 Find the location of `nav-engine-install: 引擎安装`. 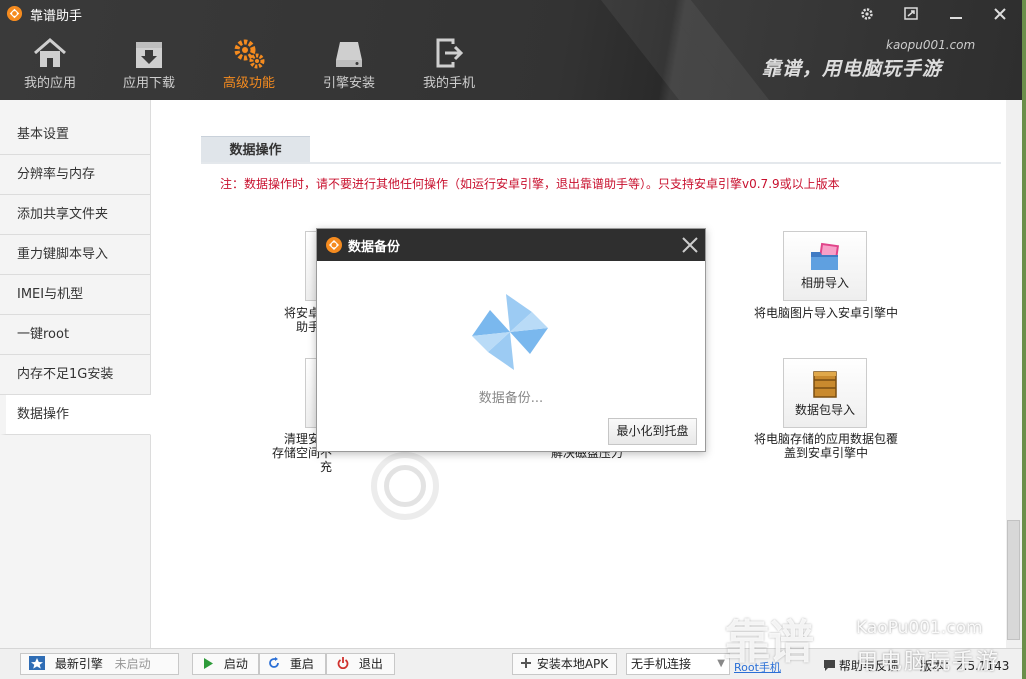

nav-engine-install: 引擎安装 is located at coordinates (349, 65).